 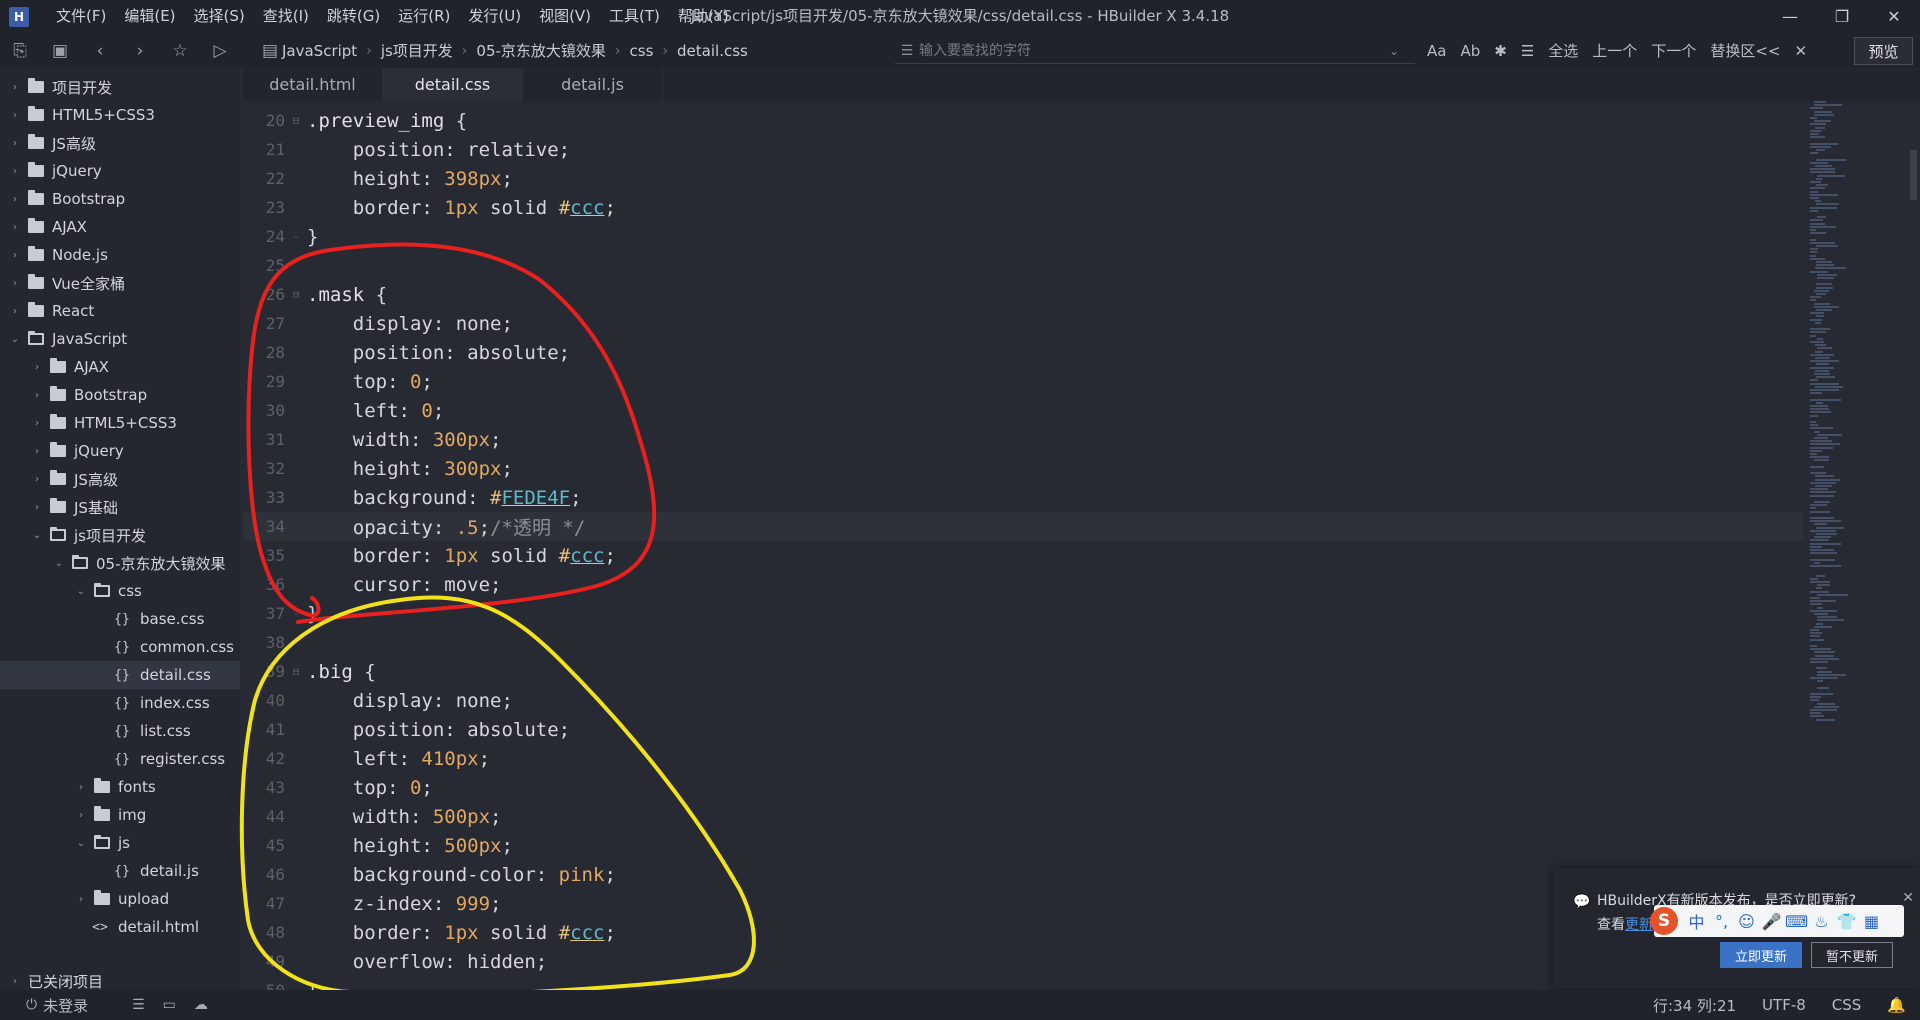 What do you see at coordinates (120, 311) in the screenshot?
I see `tree-item: › React` at bounding box center [120, 311].